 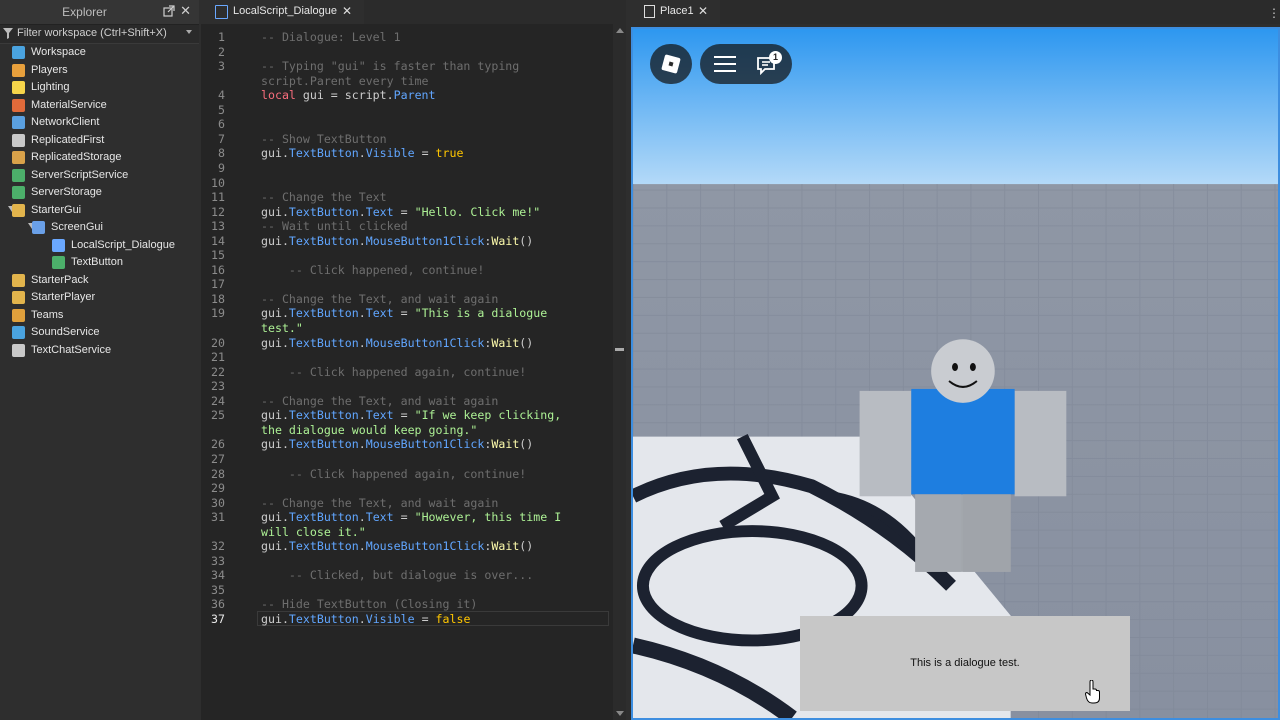 I want to click on explorer-item-players: Players, so click(x=99, y=71).